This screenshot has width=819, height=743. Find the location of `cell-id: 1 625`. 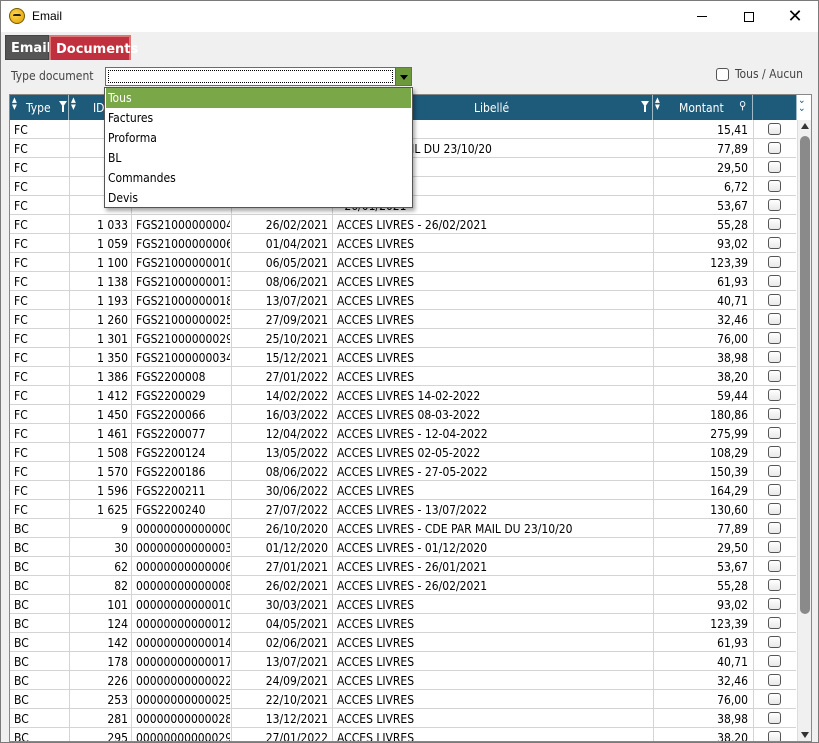

cell-id: 1 625 is located at coordinates (112, 510).